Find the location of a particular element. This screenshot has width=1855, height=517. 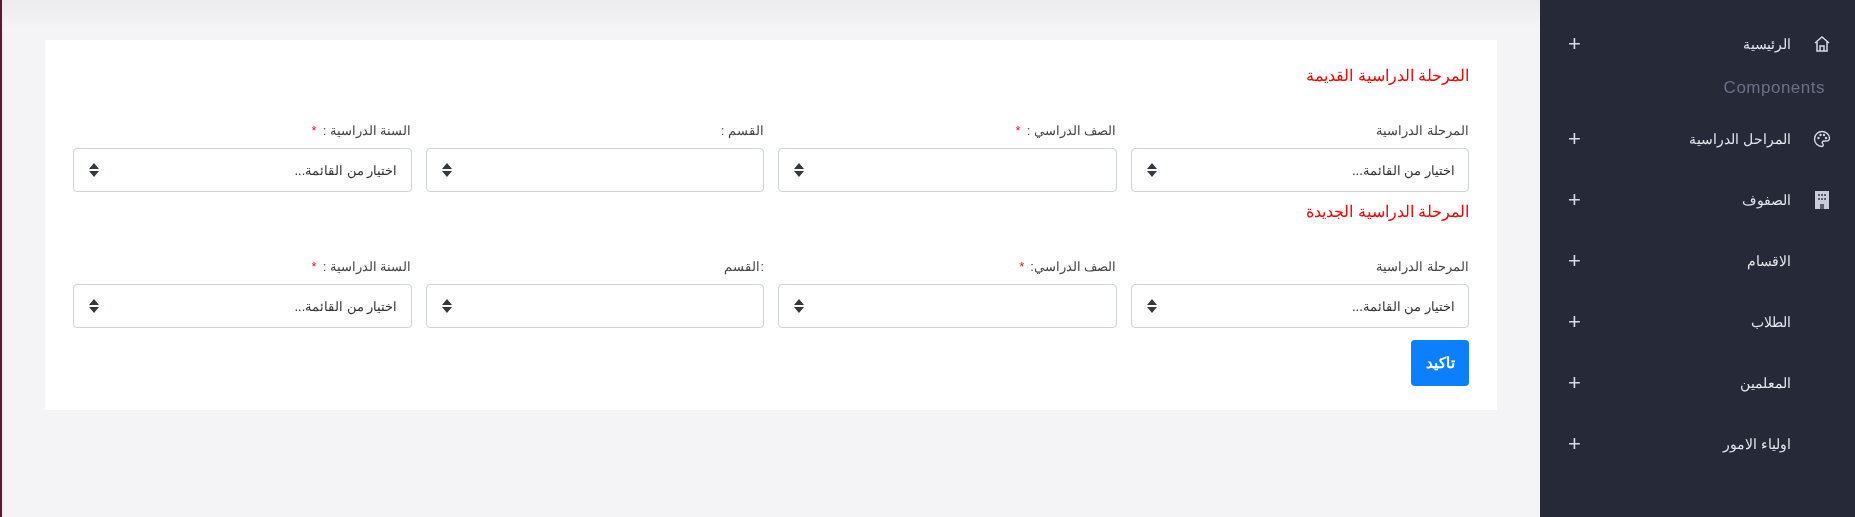

field-label: القسم : is located at coordinates (742, 130).